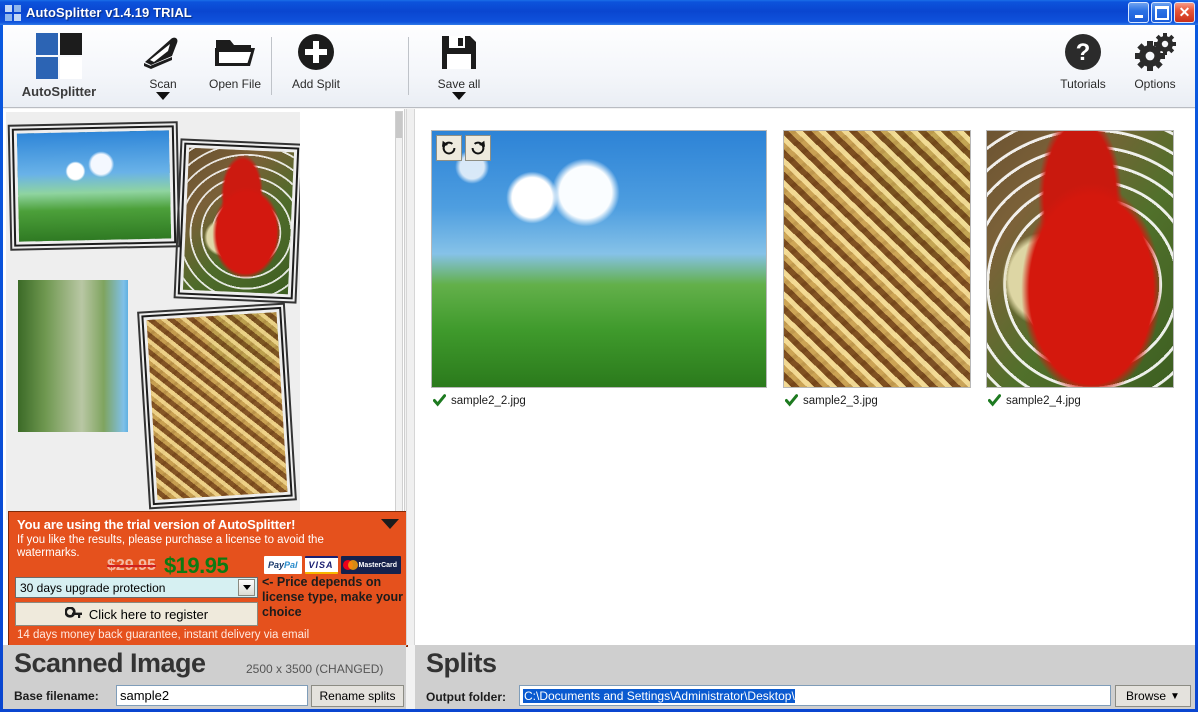  What do you see at coordinates (1043, 400) in the screenshot?
I see `split-filename: sample2_4.jpg` at bounding box center [1043, 400].